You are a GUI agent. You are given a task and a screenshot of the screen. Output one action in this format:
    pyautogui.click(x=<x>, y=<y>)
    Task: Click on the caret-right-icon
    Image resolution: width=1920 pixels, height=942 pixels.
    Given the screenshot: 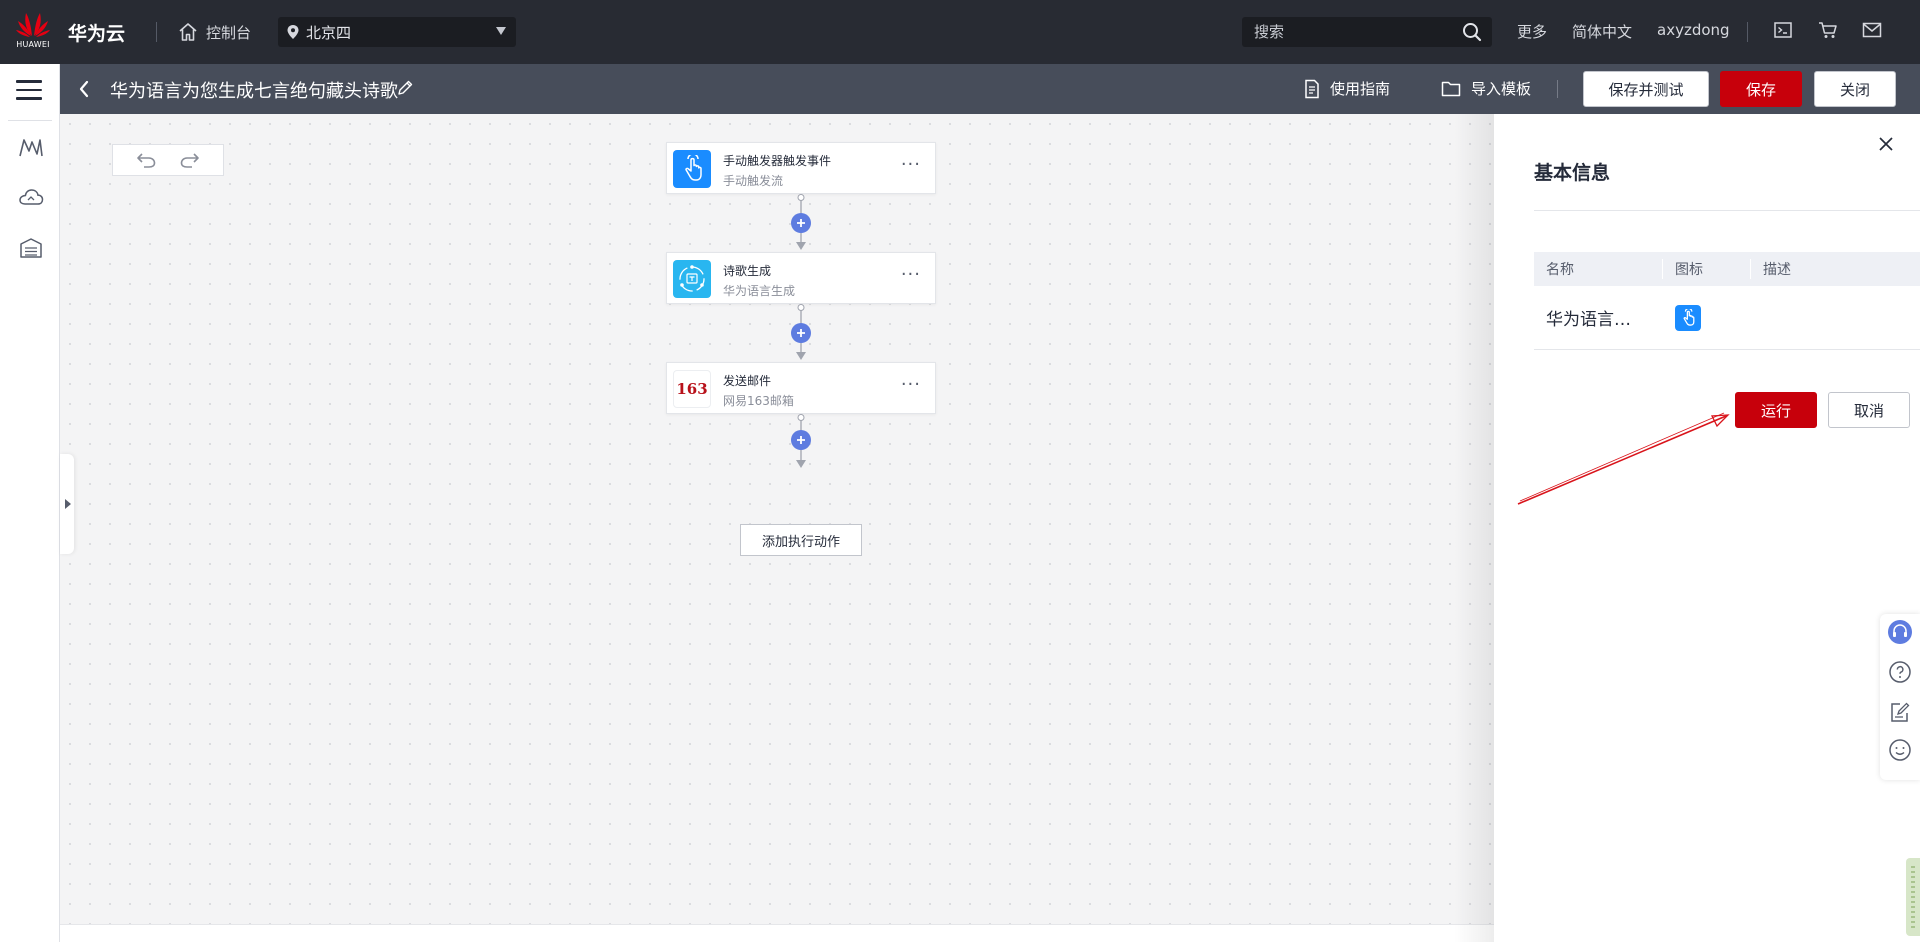 What is the action you would take?
    pyautogui.click(x=68, y=504)
    